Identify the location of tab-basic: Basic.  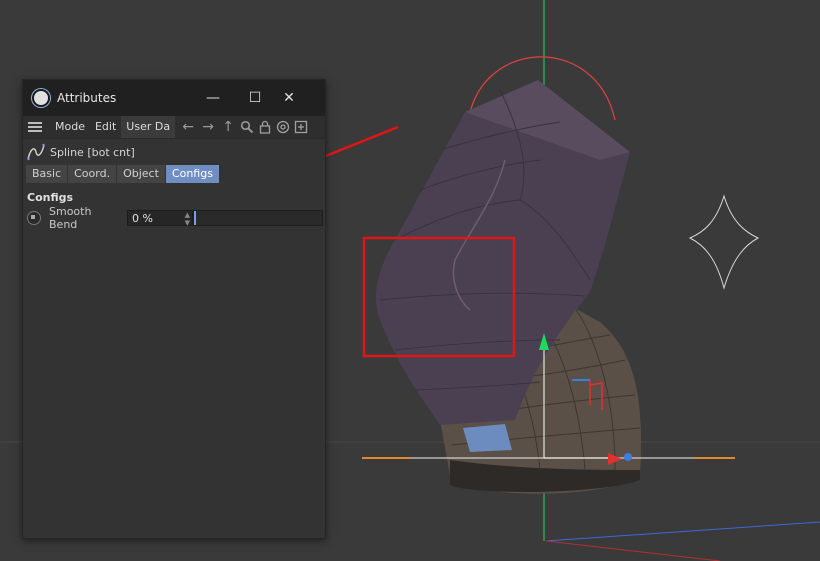
(47, 174).